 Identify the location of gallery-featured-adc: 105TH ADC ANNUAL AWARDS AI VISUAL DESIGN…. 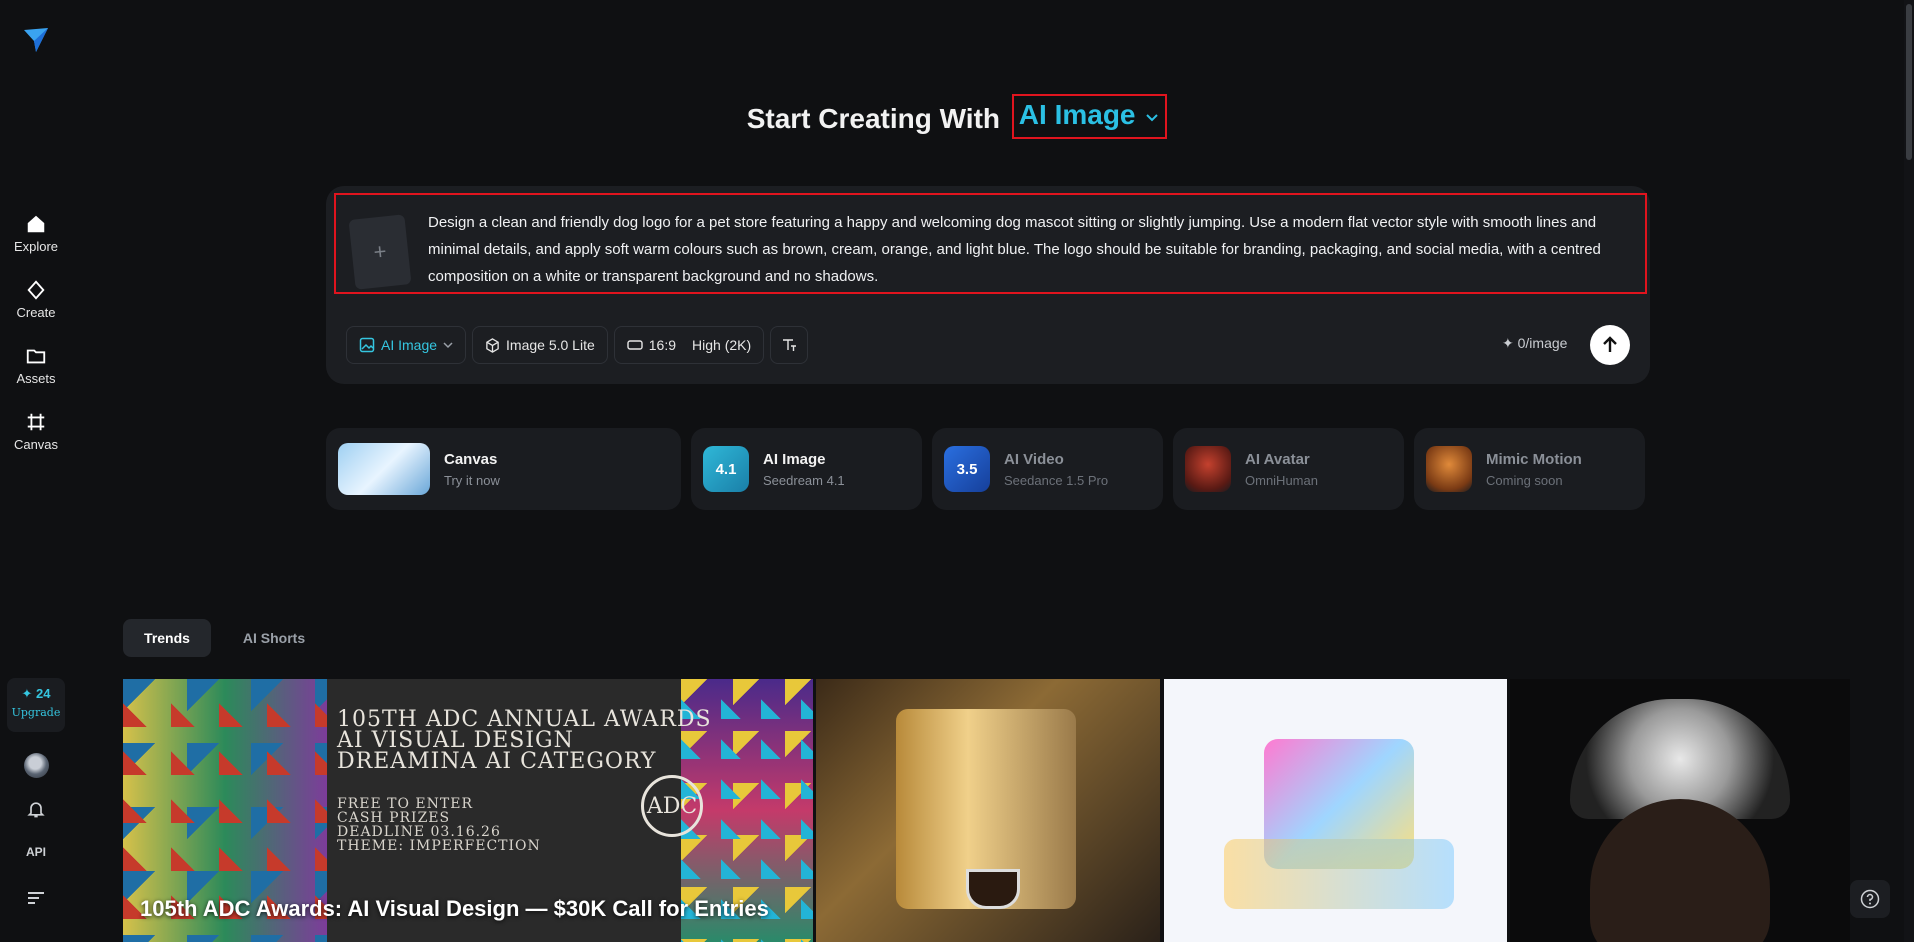
(468, 810).